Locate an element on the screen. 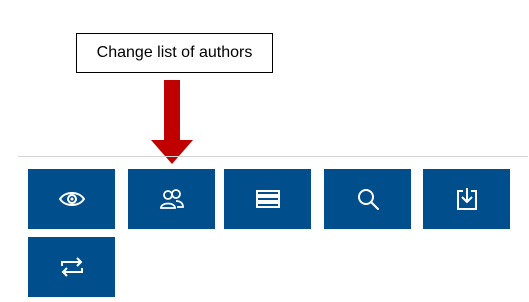 This screenshot has height=302, width=529. switch-button is located at coordinates (71, 267).